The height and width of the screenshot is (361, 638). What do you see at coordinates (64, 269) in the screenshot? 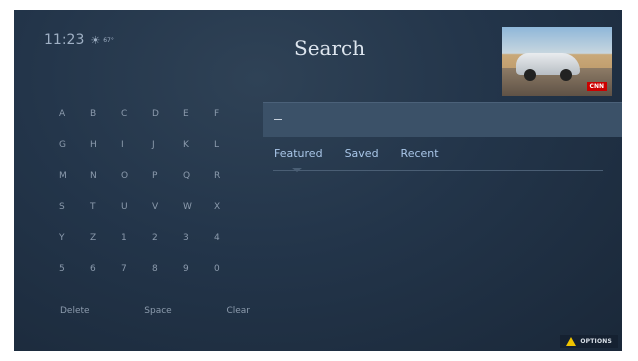
I see `key: 5` at bounding box center [64, 269].